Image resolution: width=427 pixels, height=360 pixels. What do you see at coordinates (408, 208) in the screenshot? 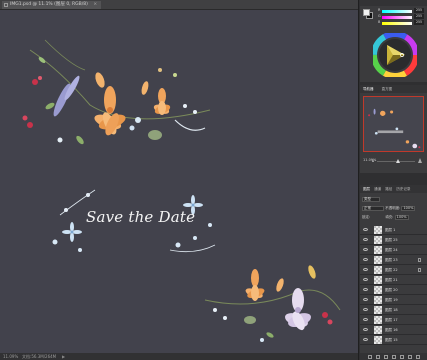
I see `opacity-input: 100%` at bounding box center [408, 208].